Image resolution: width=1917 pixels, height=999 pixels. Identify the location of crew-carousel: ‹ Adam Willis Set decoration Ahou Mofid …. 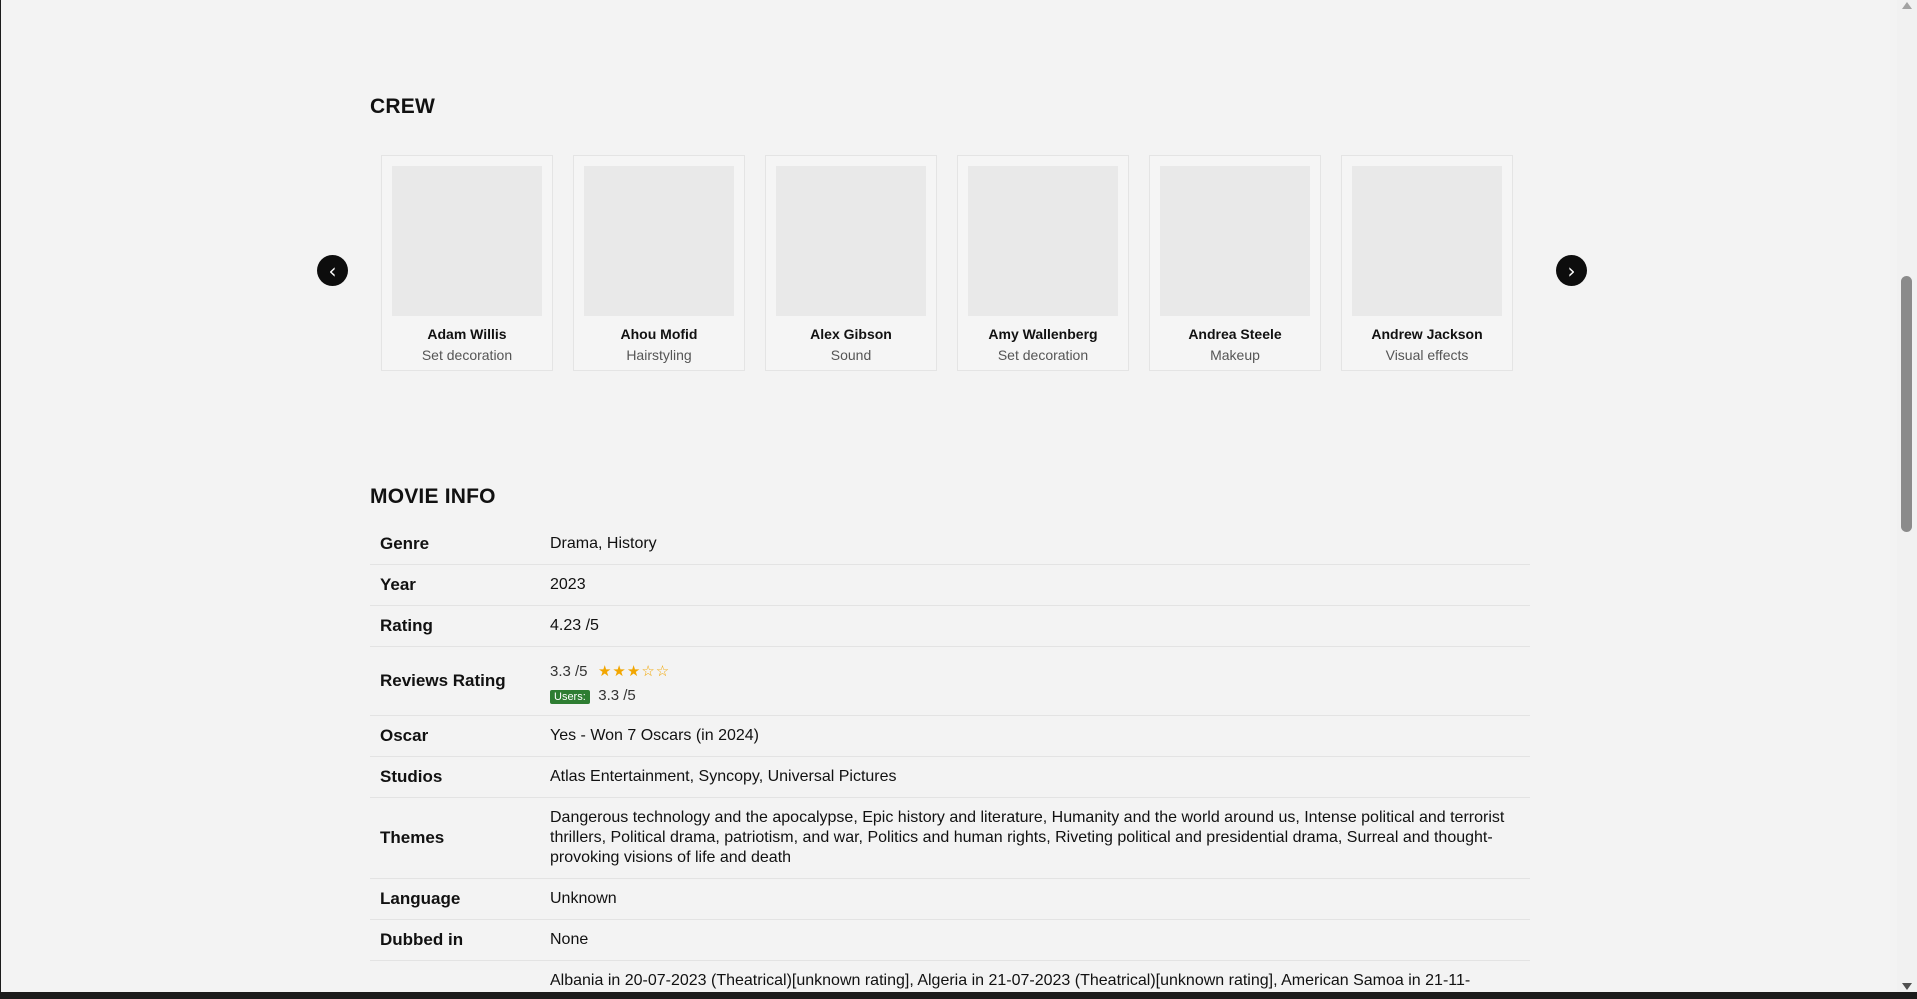
(952, 265).